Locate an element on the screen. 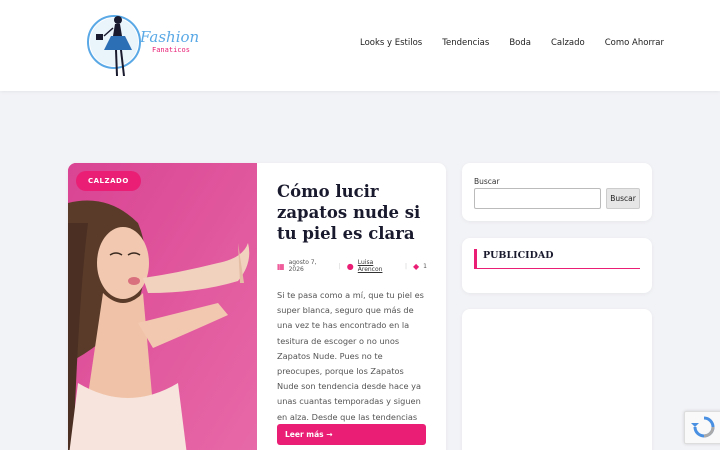 The image size is (720, 450). search-input is located at coordinates (537, 198).